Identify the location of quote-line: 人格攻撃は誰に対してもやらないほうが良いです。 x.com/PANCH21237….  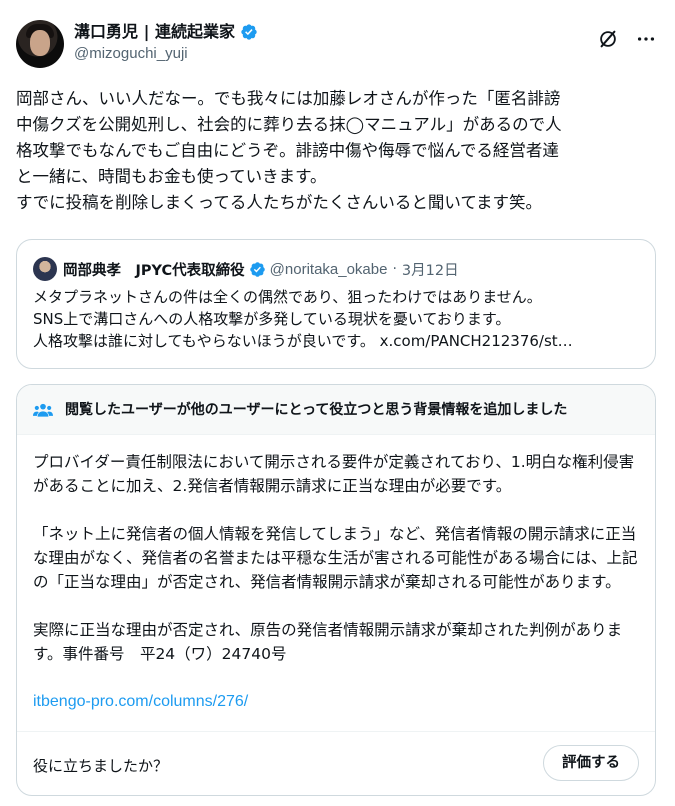
(303, 341).